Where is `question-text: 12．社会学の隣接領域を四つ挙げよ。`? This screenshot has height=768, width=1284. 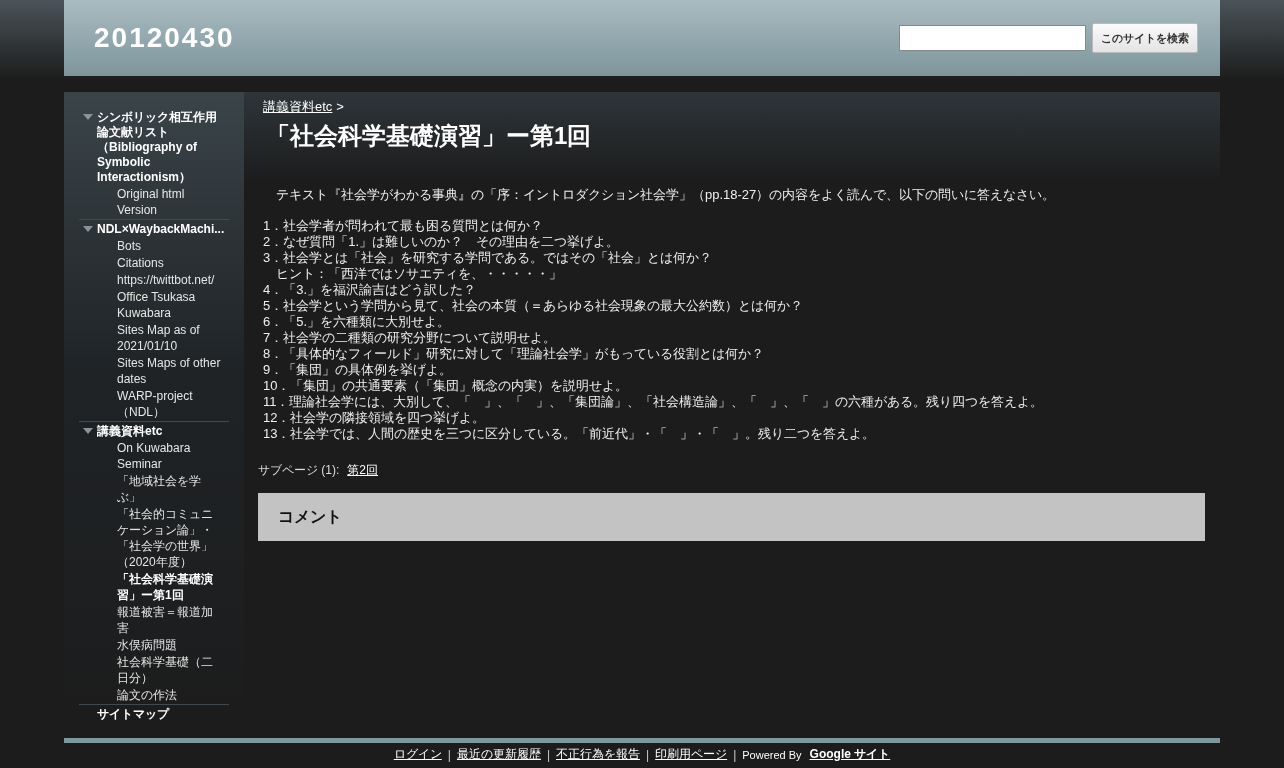
question-text: 12．社会学の隣接領域を四つ挙げよ。 is located at coordinates (375, 418).